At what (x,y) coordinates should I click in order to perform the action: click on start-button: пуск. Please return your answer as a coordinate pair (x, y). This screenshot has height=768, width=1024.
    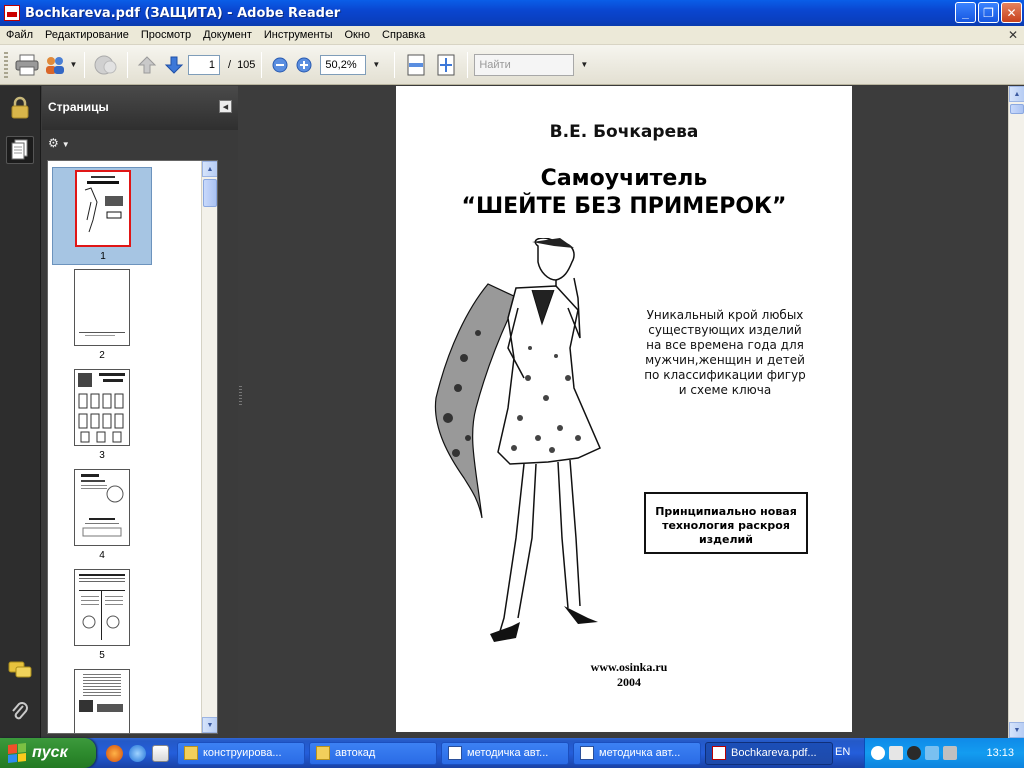
    Looking at the image, I should click on (48, 753).